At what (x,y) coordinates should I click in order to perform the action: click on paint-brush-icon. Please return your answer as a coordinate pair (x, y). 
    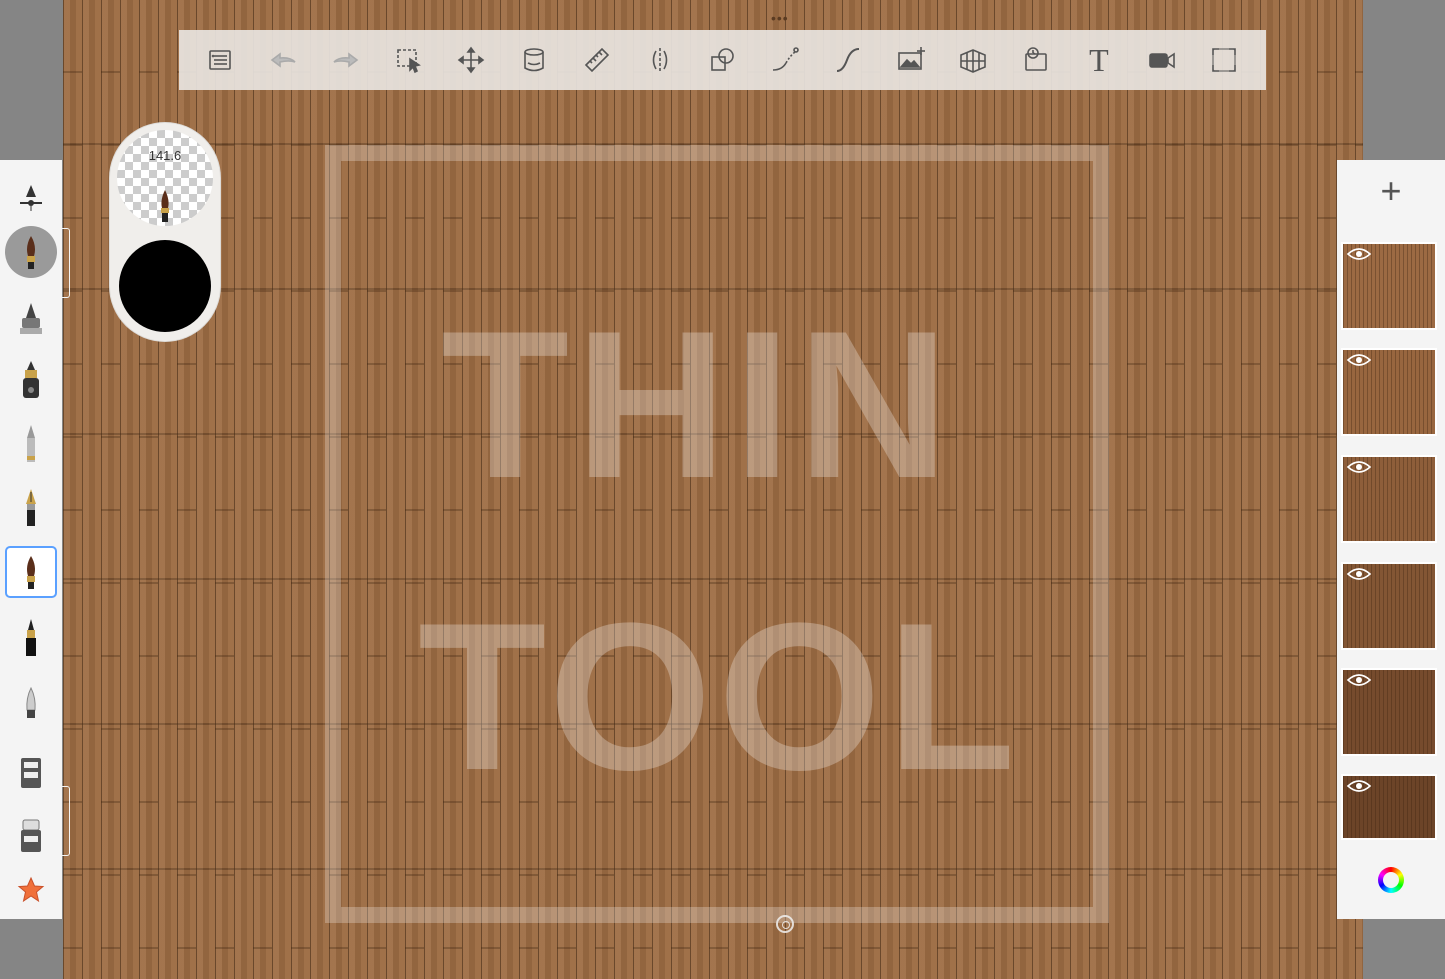
    Looking at the image, I should click on (31, 252).